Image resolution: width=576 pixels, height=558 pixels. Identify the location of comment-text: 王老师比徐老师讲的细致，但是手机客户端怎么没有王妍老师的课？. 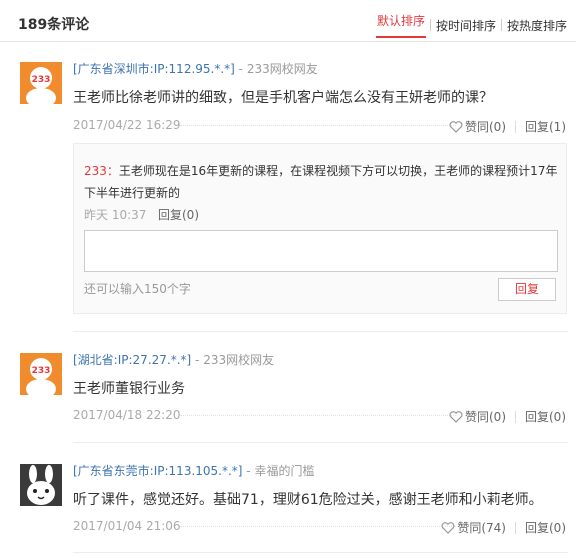
(283, 98).